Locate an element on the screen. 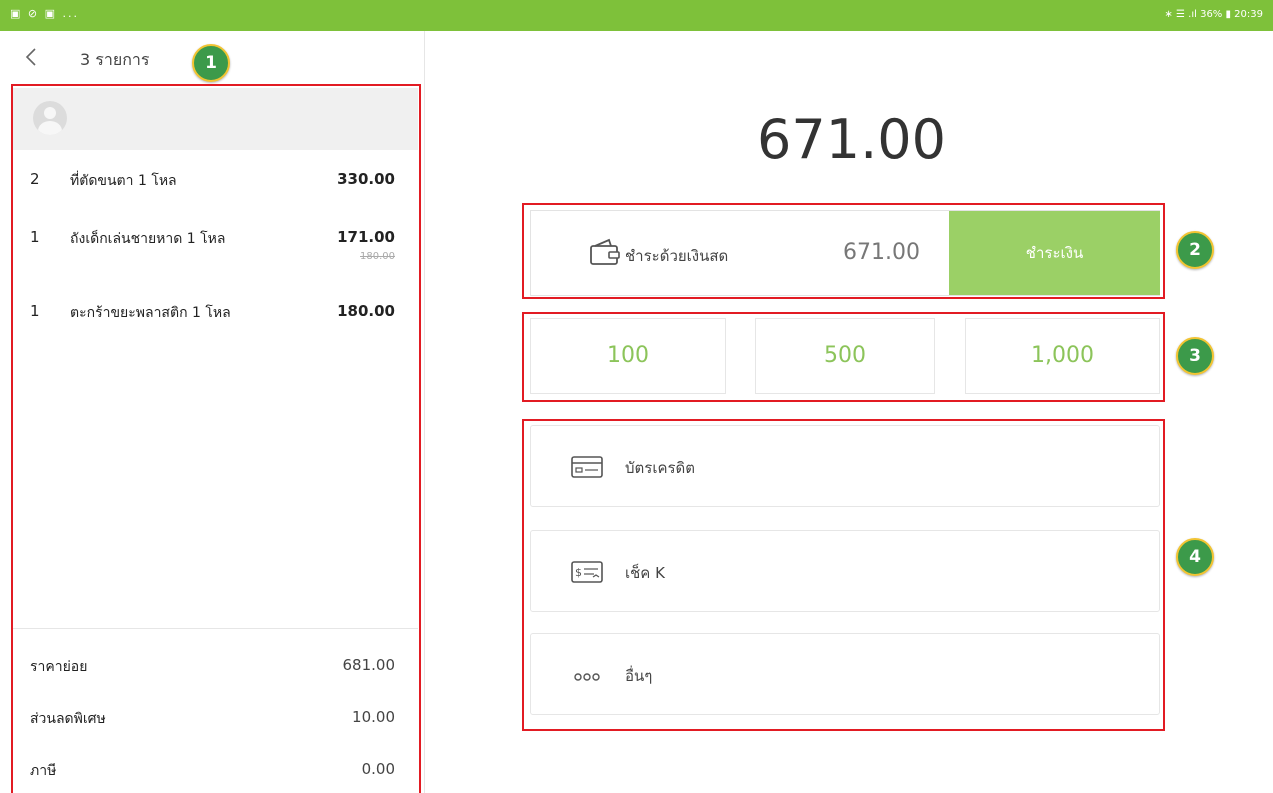 This screenshot has height=793, width=1273. chevron-left-icon is located at coordinates (30, 57).